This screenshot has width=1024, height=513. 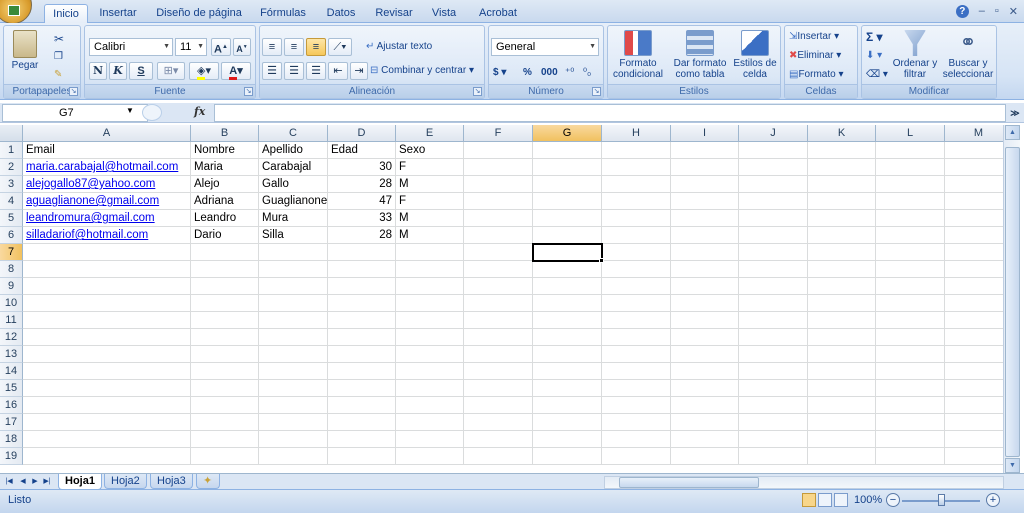 I want to click on cell-j11, so click(x=773, y=320).